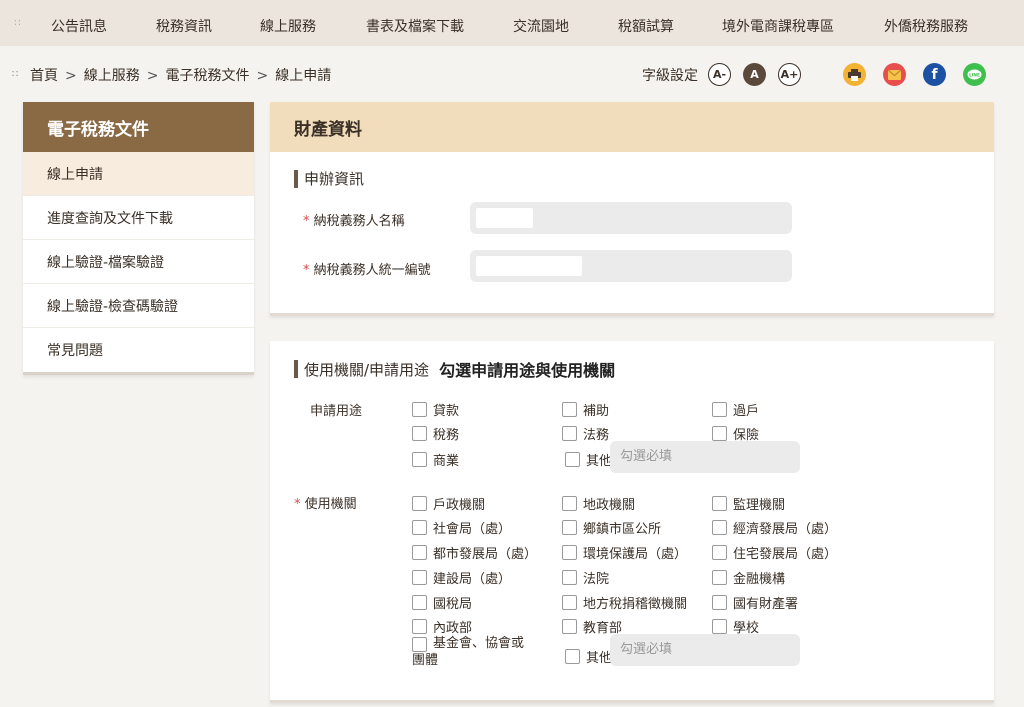 The image size is (1024, 707). I want to click on taxpayer-id-label: * 納稅義務人統一編號, so click(367, 268).